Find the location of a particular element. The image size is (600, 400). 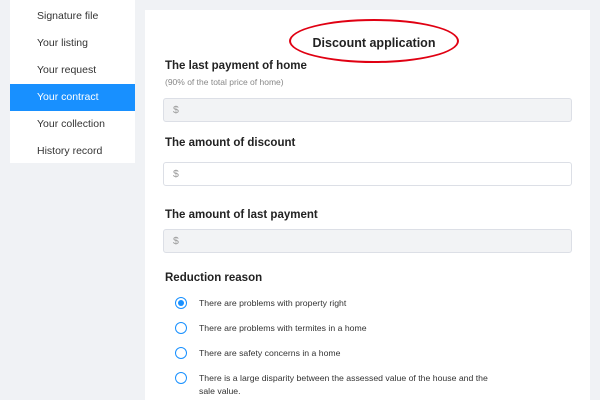

title-annotation-circle: Discount application is located at coordinates (374, 41).